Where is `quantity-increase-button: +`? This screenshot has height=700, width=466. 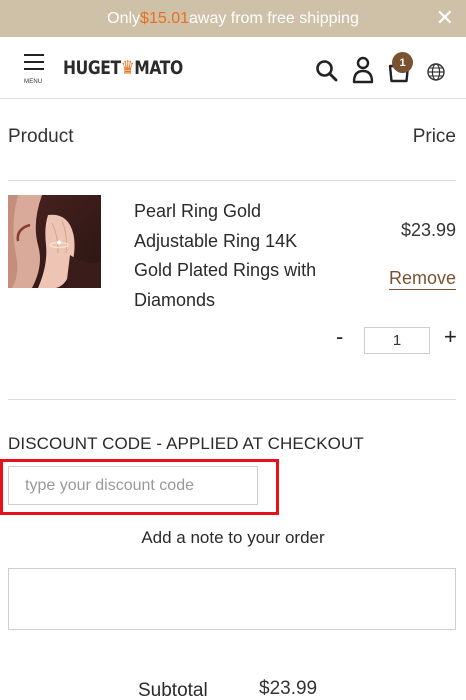
quantity-increase-button: + is located at coordinates (450, 337).